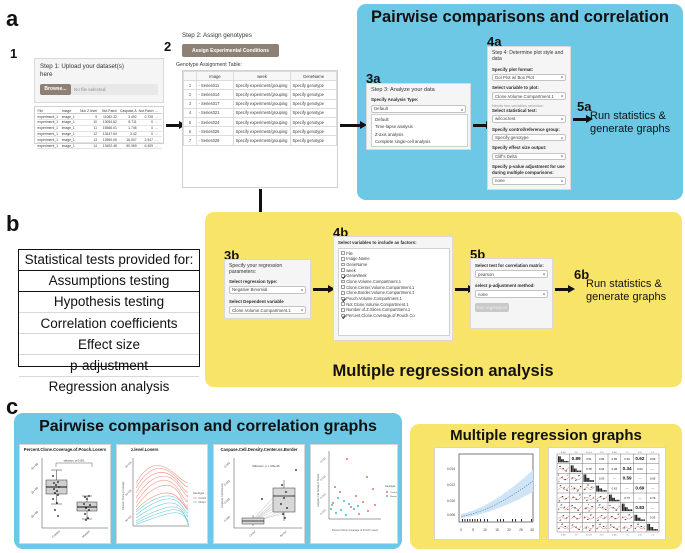  Describe the element at coordinates (378, 310) in the screenshot. I see `factor-label: Number.of.Z.Slices.Compartment.1` at that location.